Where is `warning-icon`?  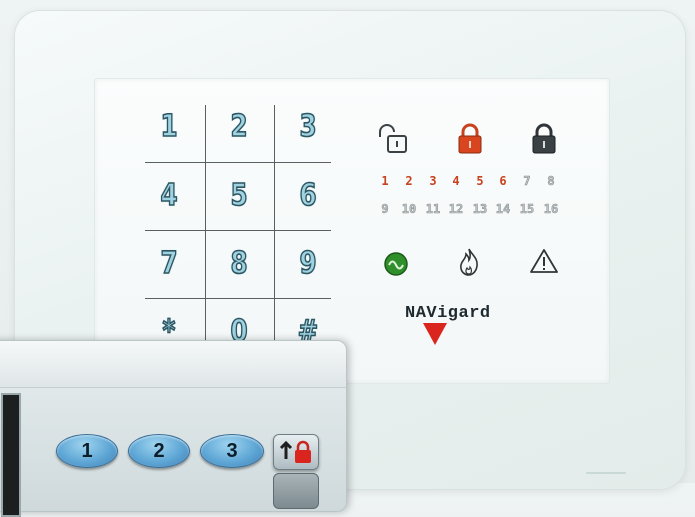 warning-icon is located at coordinates (544, 261).